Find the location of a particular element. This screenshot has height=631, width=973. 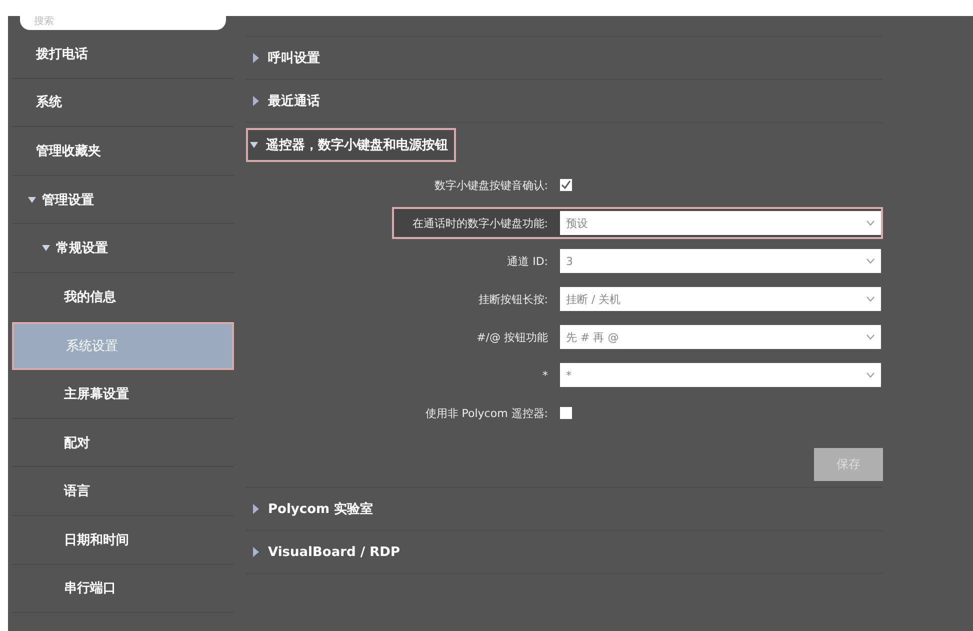

sidebar-item: 管理收藏夹 is located at coordinates (123, 151).